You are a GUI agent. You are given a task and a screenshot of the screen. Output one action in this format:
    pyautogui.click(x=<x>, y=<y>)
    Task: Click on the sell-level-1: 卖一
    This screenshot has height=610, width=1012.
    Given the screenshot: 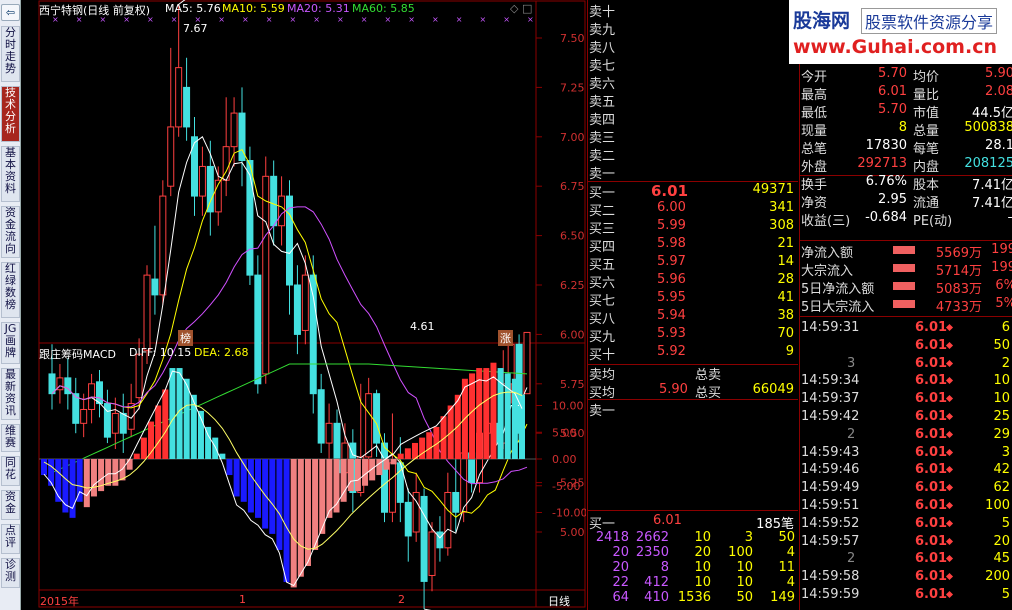 What is the action you would take?
    pyautogui.click(x=602, y=172)
    